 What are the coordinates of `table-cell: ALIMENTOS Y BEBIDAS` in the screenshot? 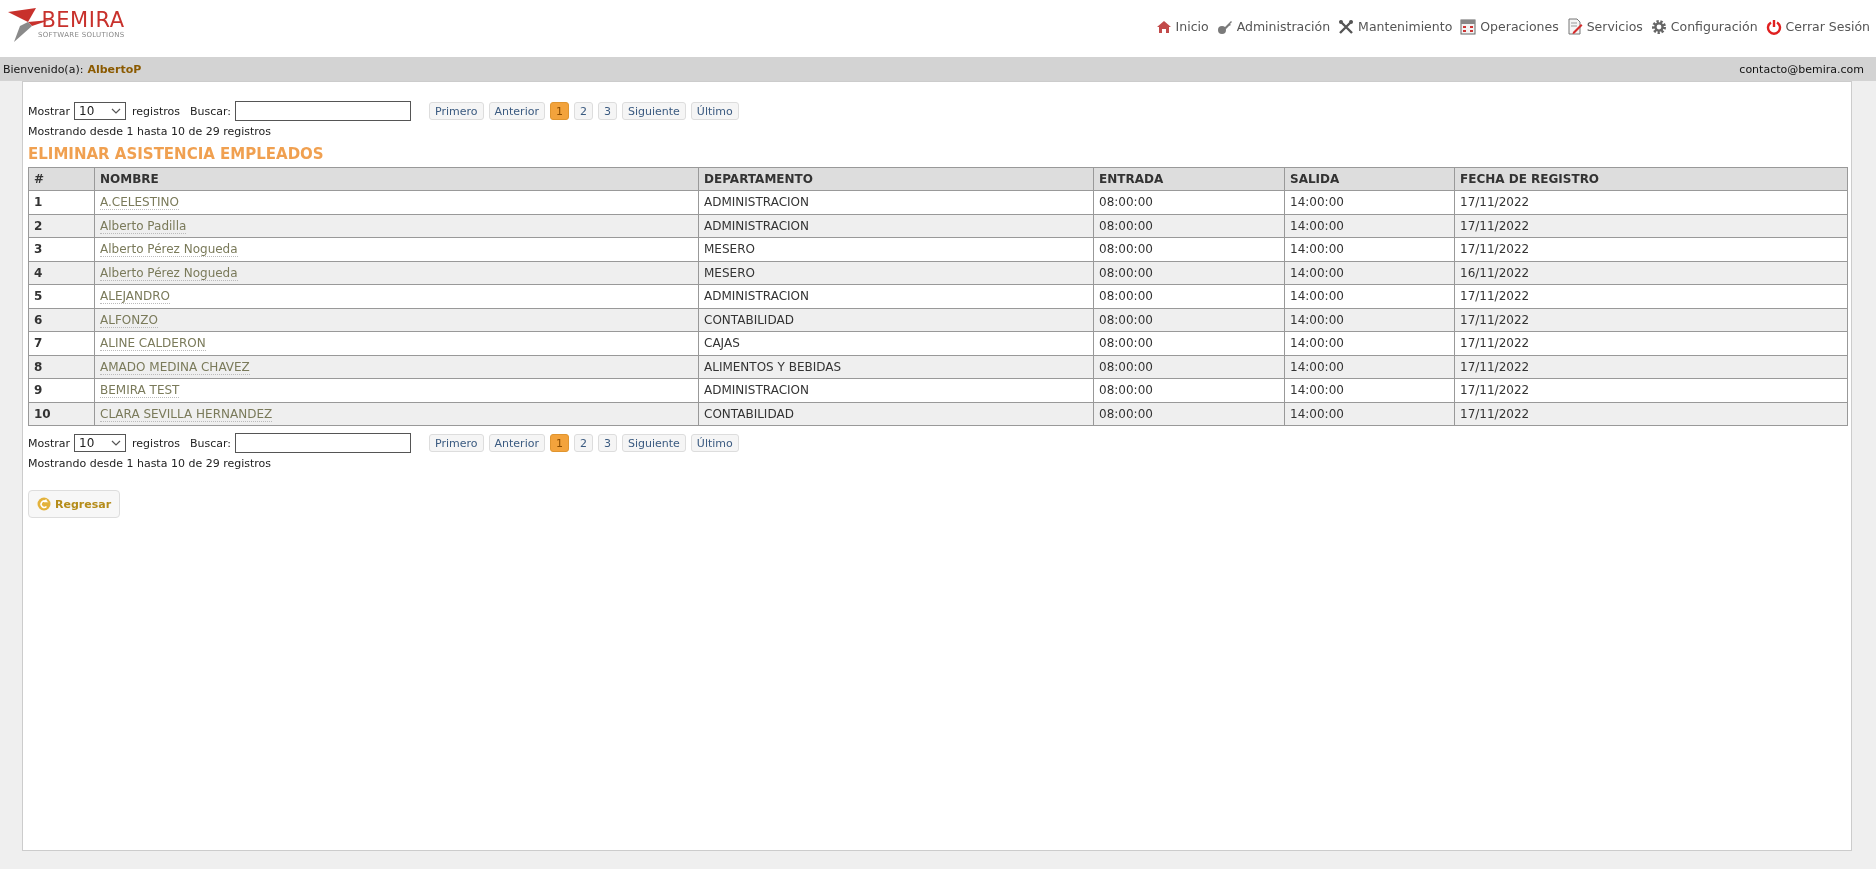 It's located at (896, 367).